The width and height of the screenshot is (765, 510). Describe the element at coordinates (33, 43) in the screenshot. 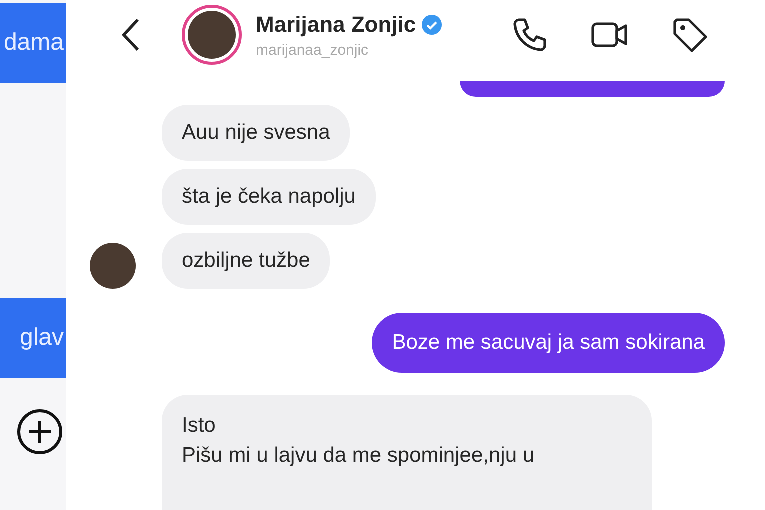

I see `message-bubble: dama` at that location.